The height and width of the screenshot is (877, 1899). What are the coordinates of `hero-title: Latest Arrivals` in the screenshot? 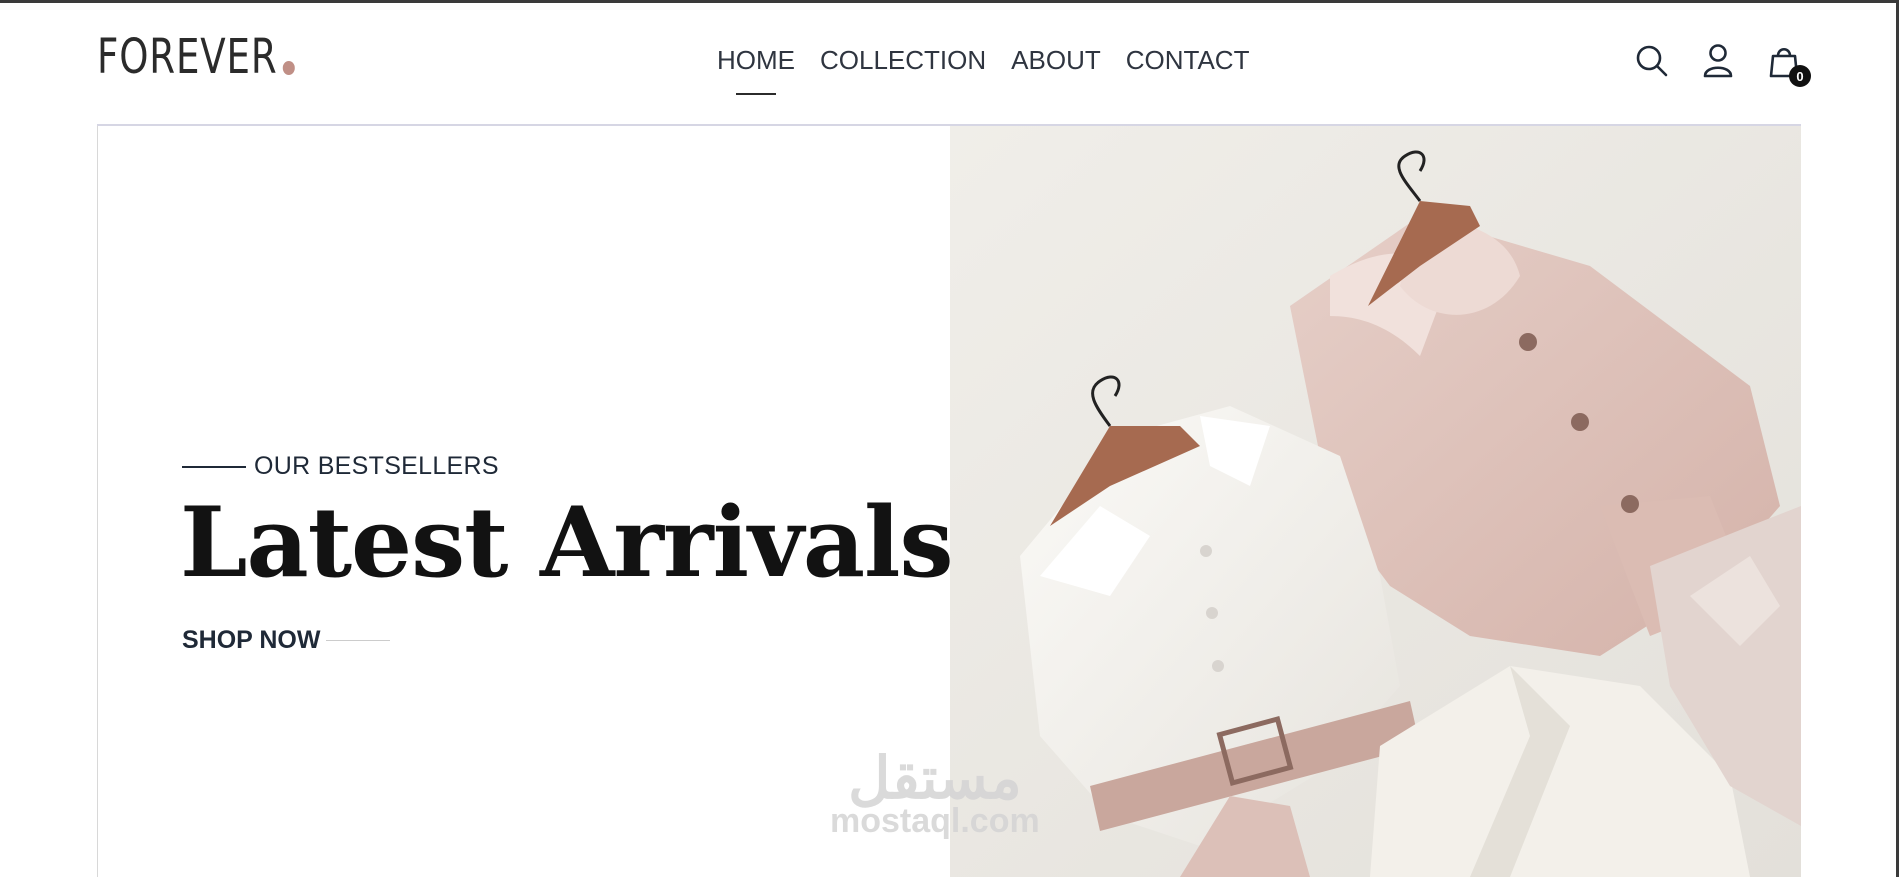 It's located at (567, 542).